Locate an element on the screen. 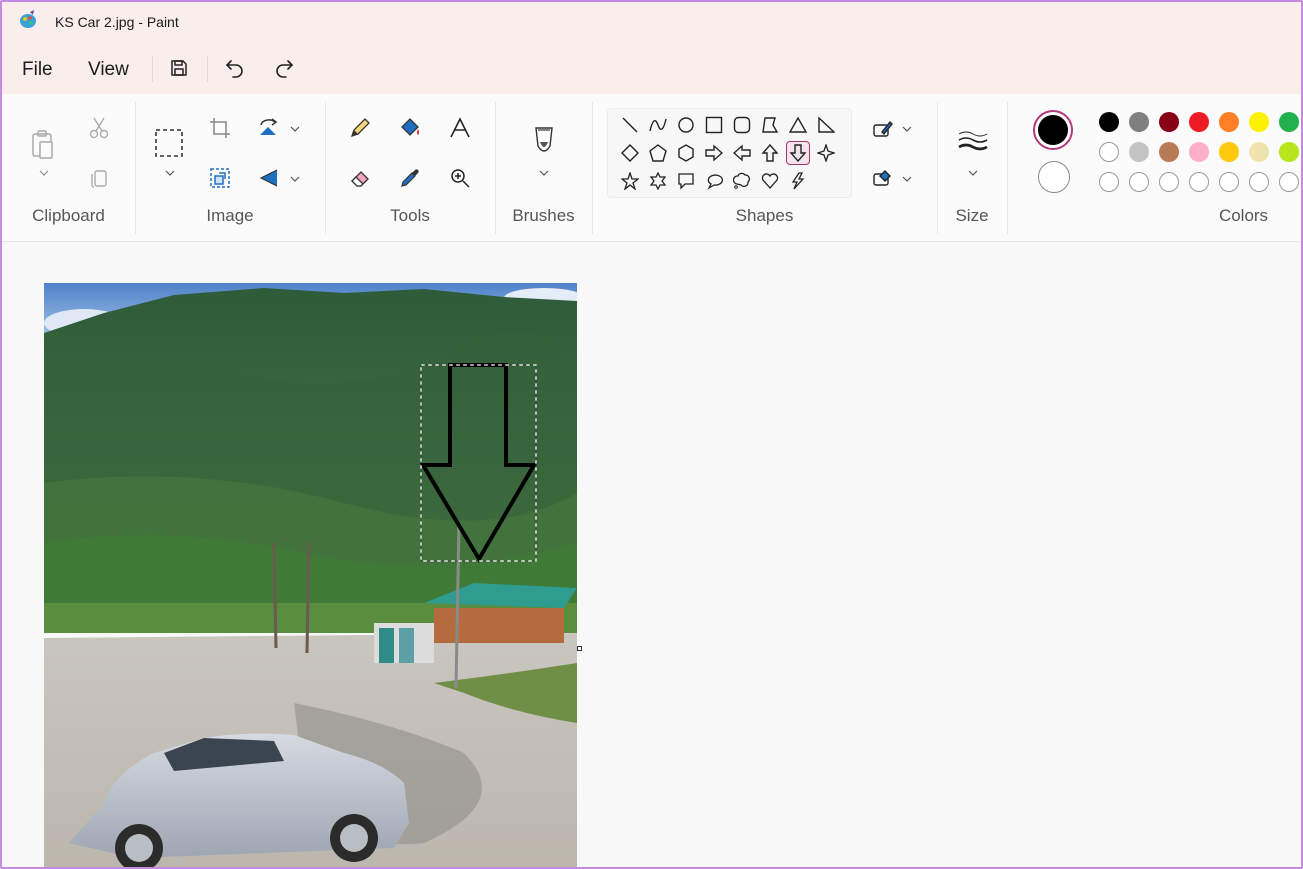 This screenshot has height=869, width=1303. six-point-star-shape-icon is located at coordinates (658, 181).